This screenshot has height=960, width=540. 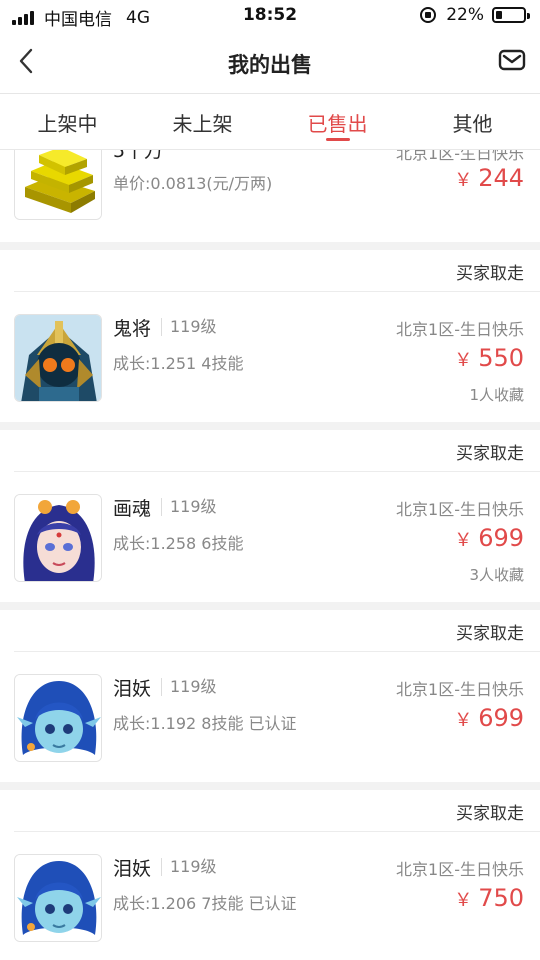 What do you see at coordinates (193, 183) in the screenshot?
I see `item-unit-price: 单价:0.0813(元/万两)` at bounding box center [193, 183].